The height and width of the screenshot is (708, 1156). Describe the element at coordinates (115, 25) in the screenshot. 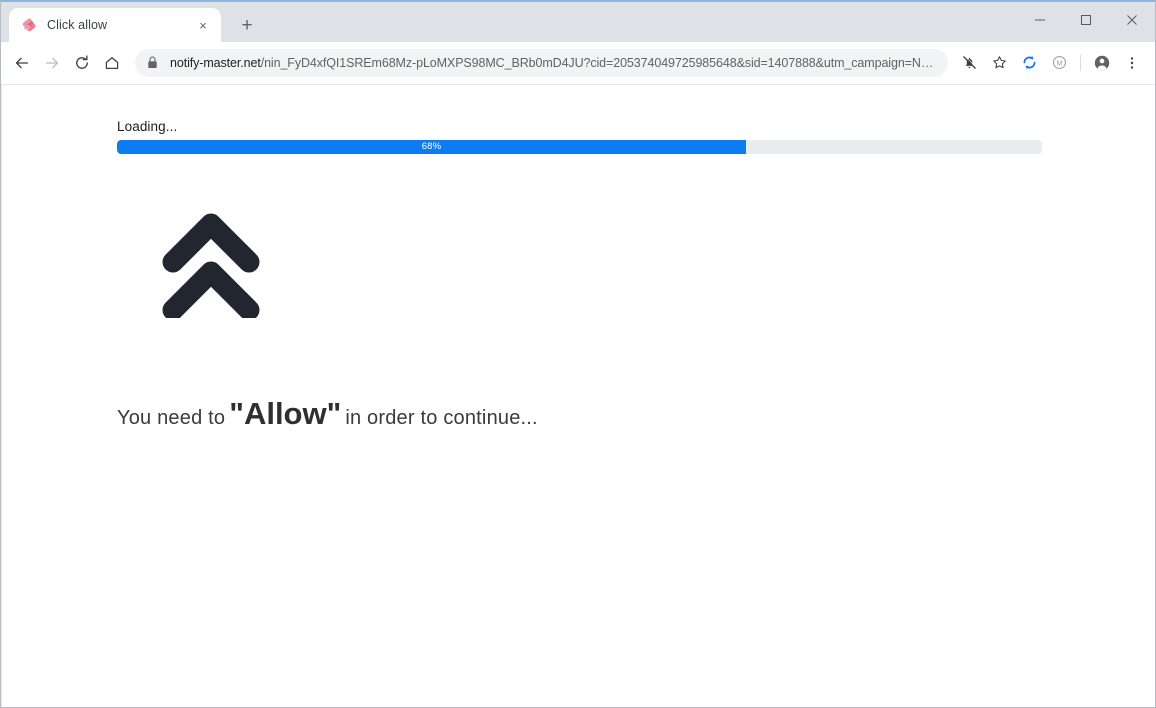

I see `browser-tab: Click allow ×` at that location.